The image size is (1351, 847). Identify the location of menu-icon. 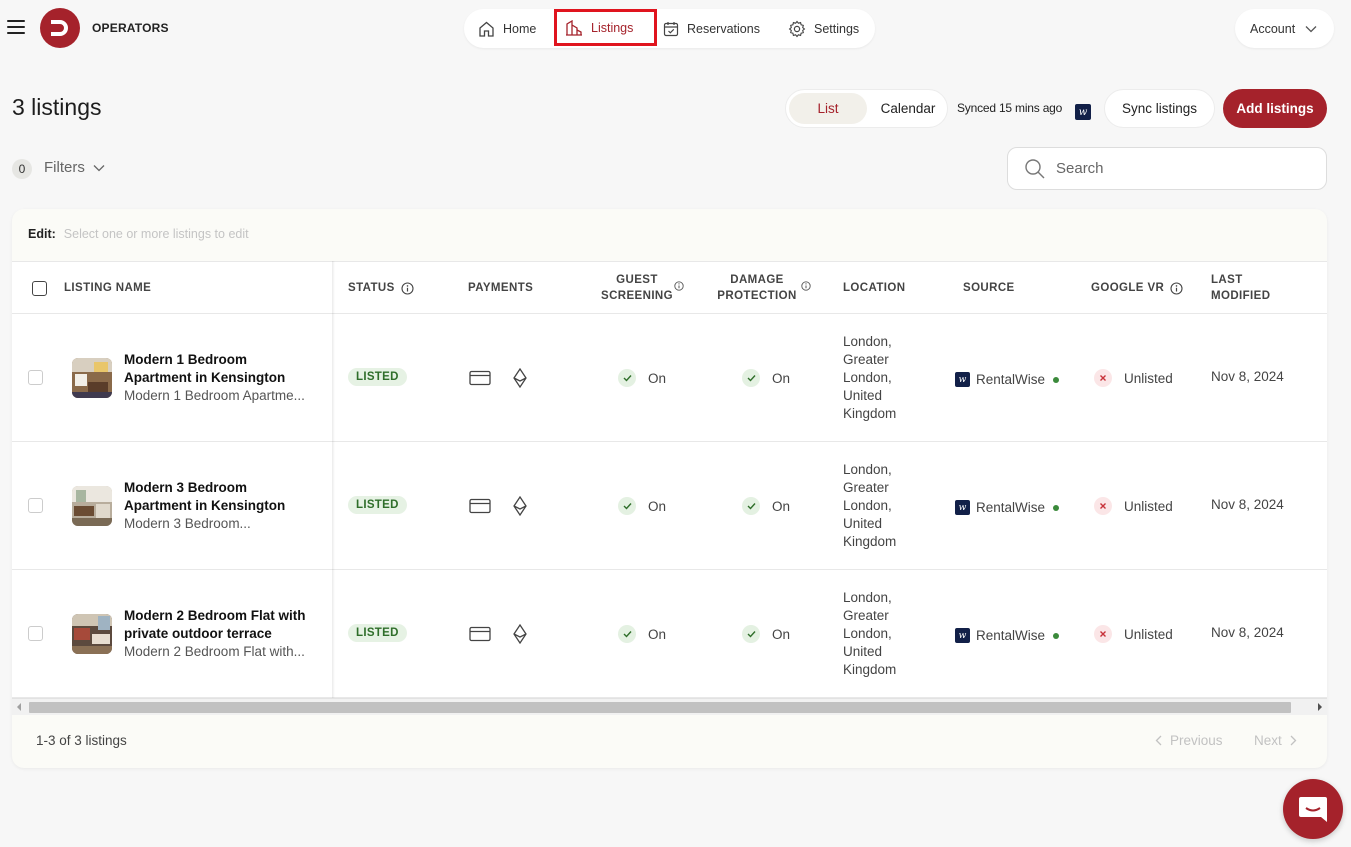
(16, 27).